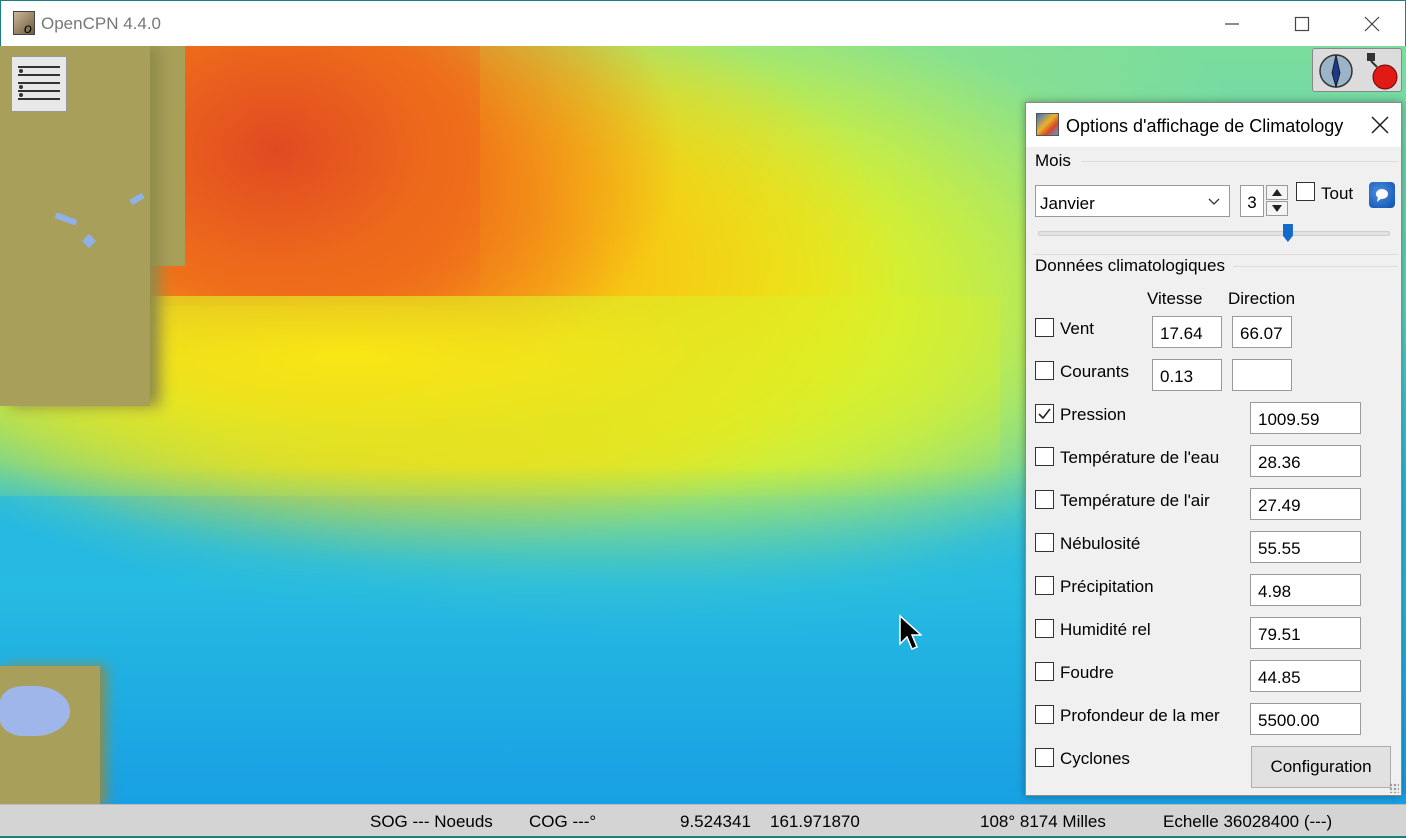  What do you see at coordinates (1107, 586) in the screenshot?
I see `row-label: Précipitation` at bounding box center [1107, 586].